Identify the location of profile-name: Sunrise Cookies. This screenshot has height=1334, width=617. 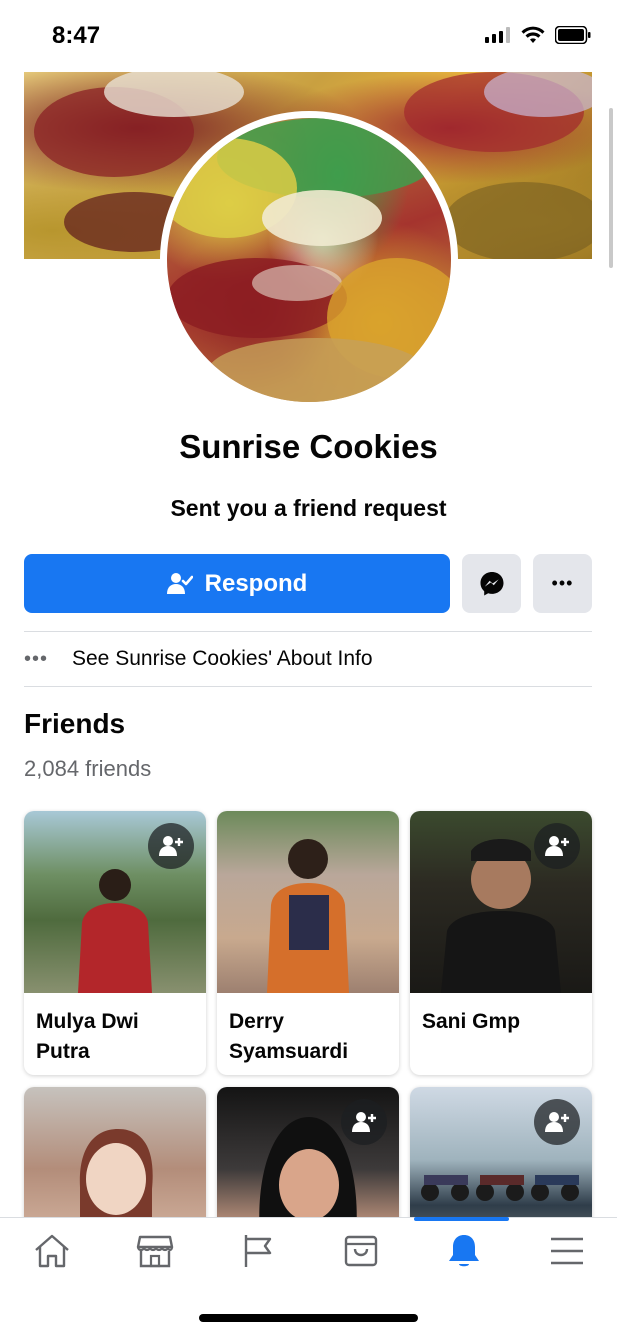
(308, 446).